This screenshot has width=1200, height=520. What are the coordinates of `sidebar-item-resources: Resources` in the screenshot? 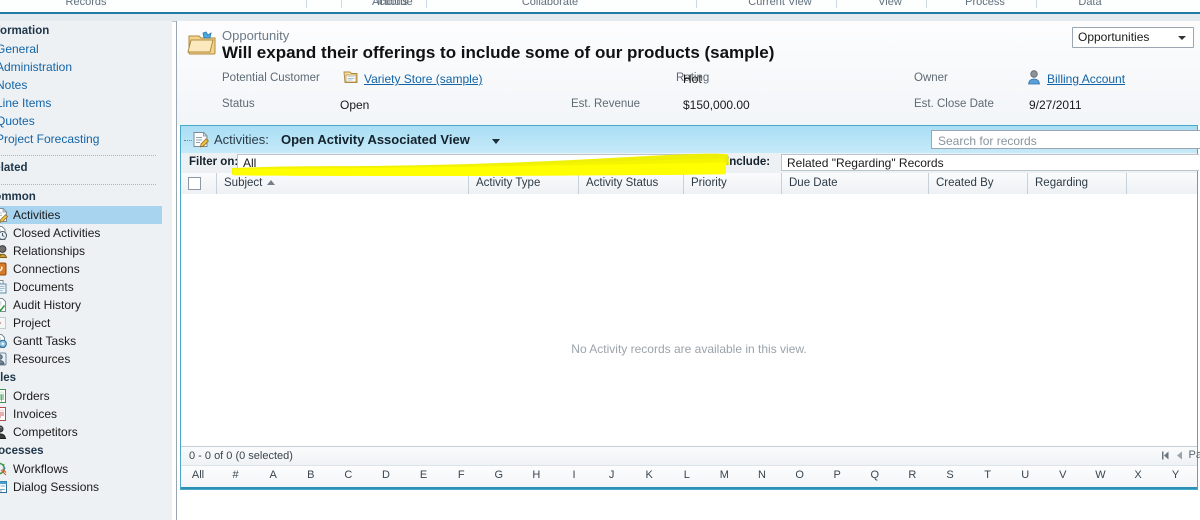 It's located at (81, 359).